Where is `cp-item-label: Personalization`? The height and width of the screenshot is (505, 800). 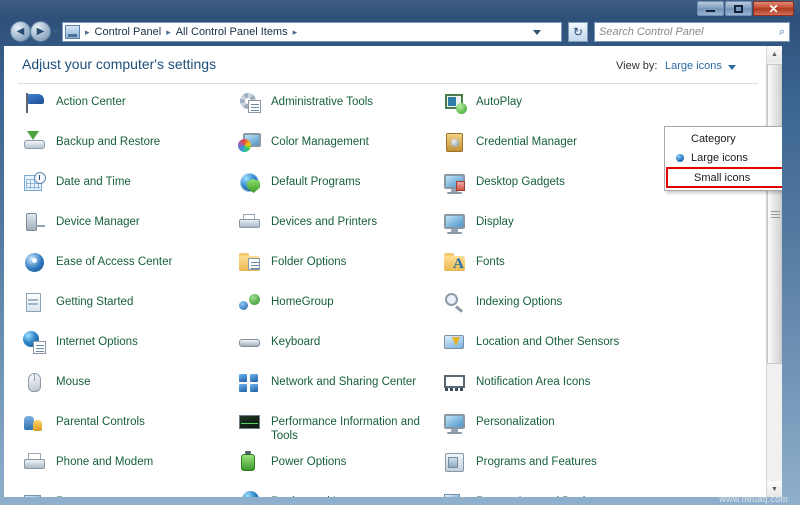 cp-item-label: Personalization is located at coordinates (515, 422).